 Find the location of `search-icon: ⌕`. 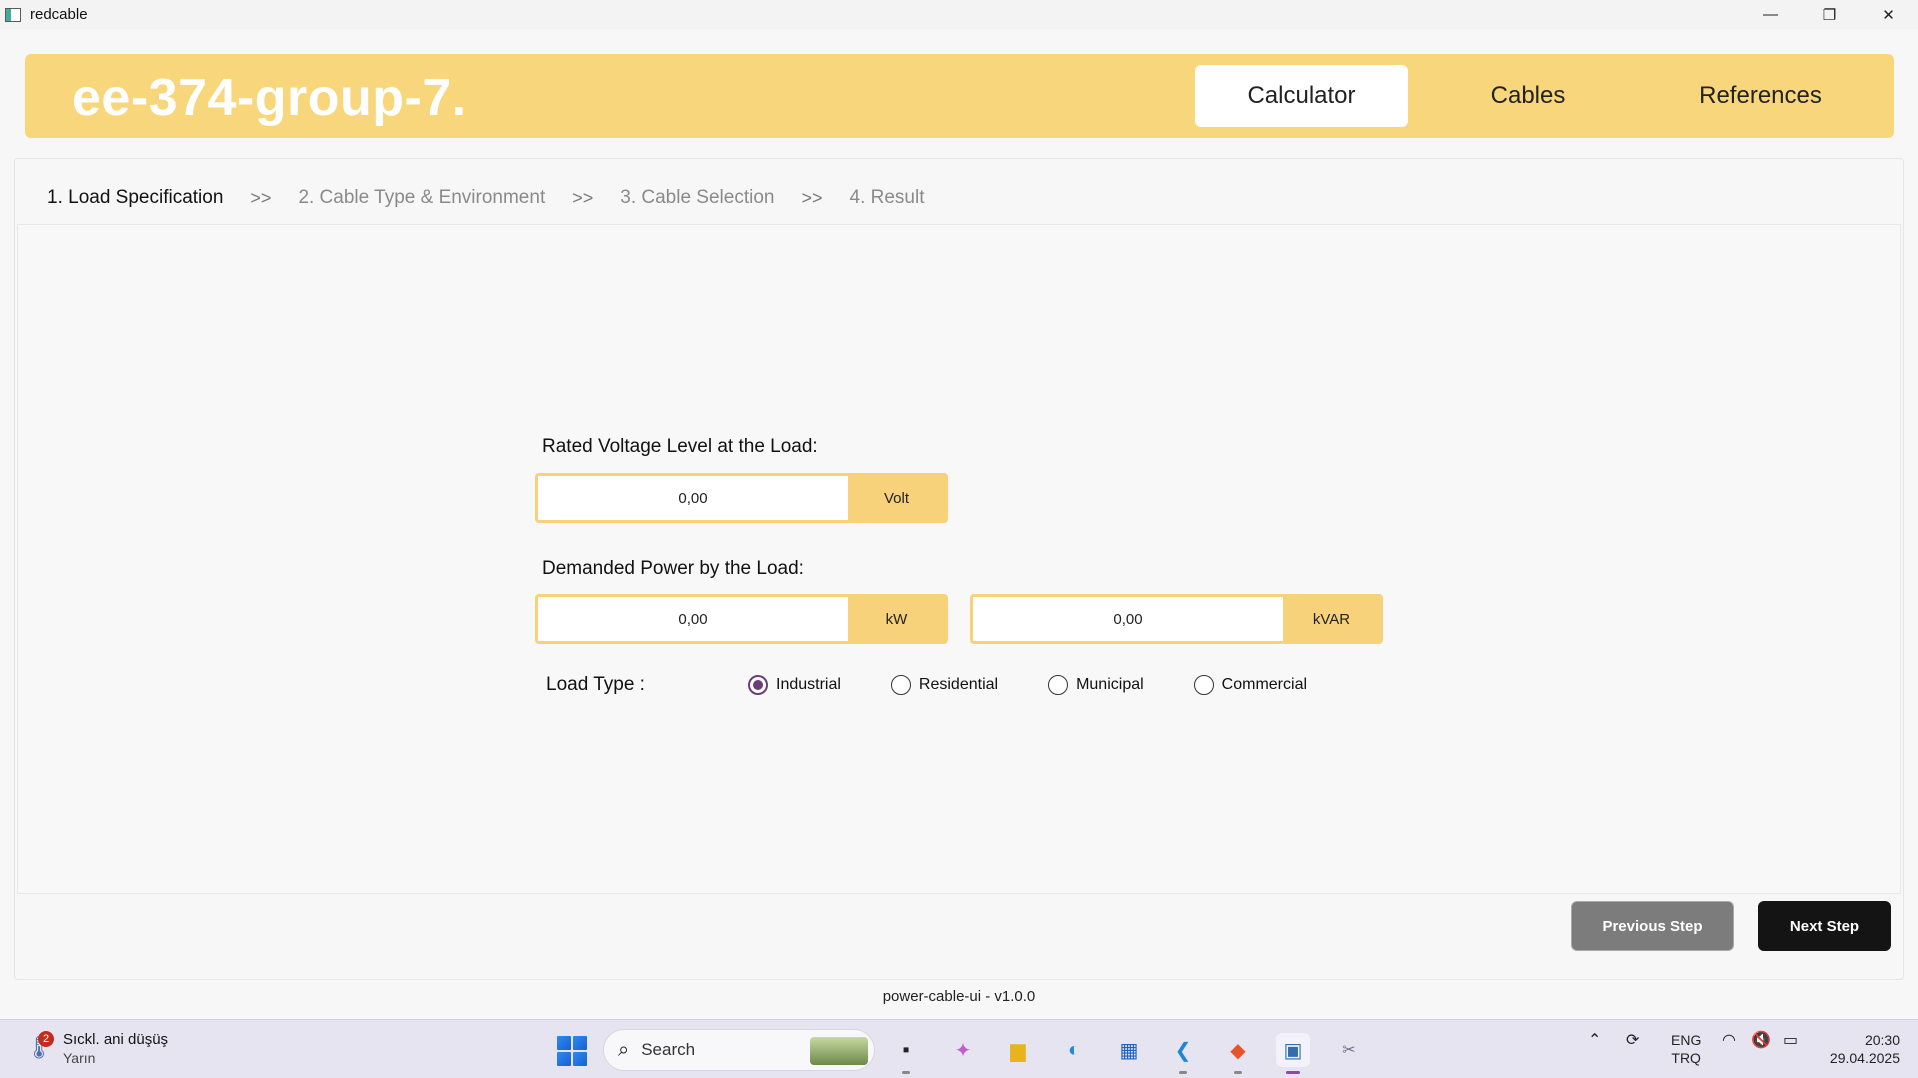

search-icon: ⌕ is located at coordinates (624, 1049).